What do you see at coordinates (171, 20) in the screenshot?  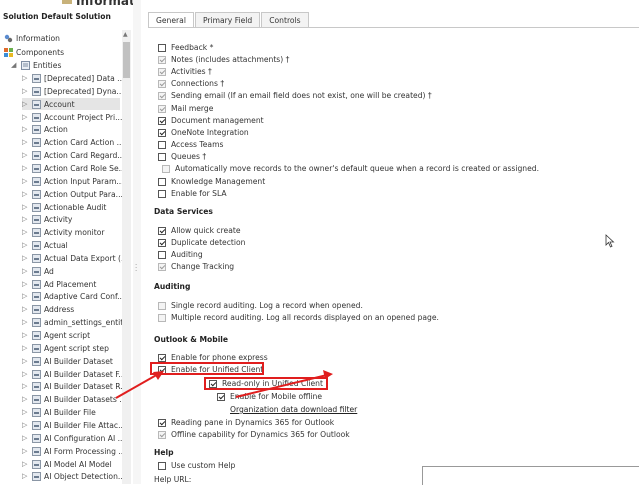 I see `tab-general: General` at bounding box center [171, 20].